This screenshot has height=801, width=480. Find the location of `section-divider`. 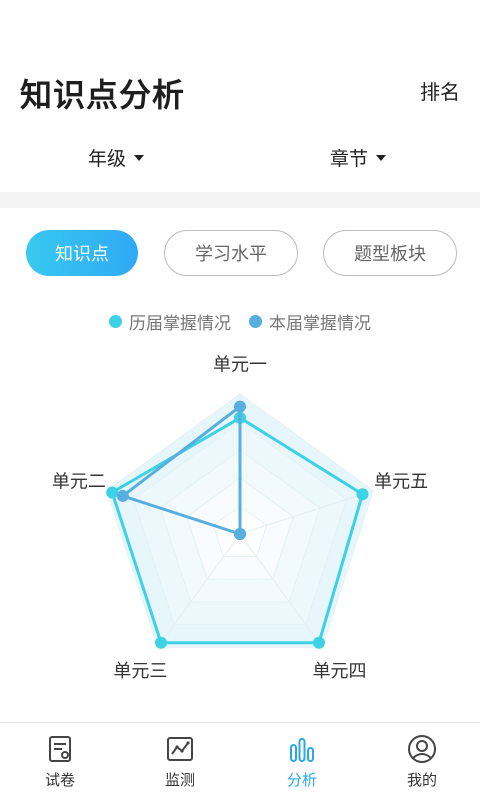

section-divider is located at coordinates (240, 200).